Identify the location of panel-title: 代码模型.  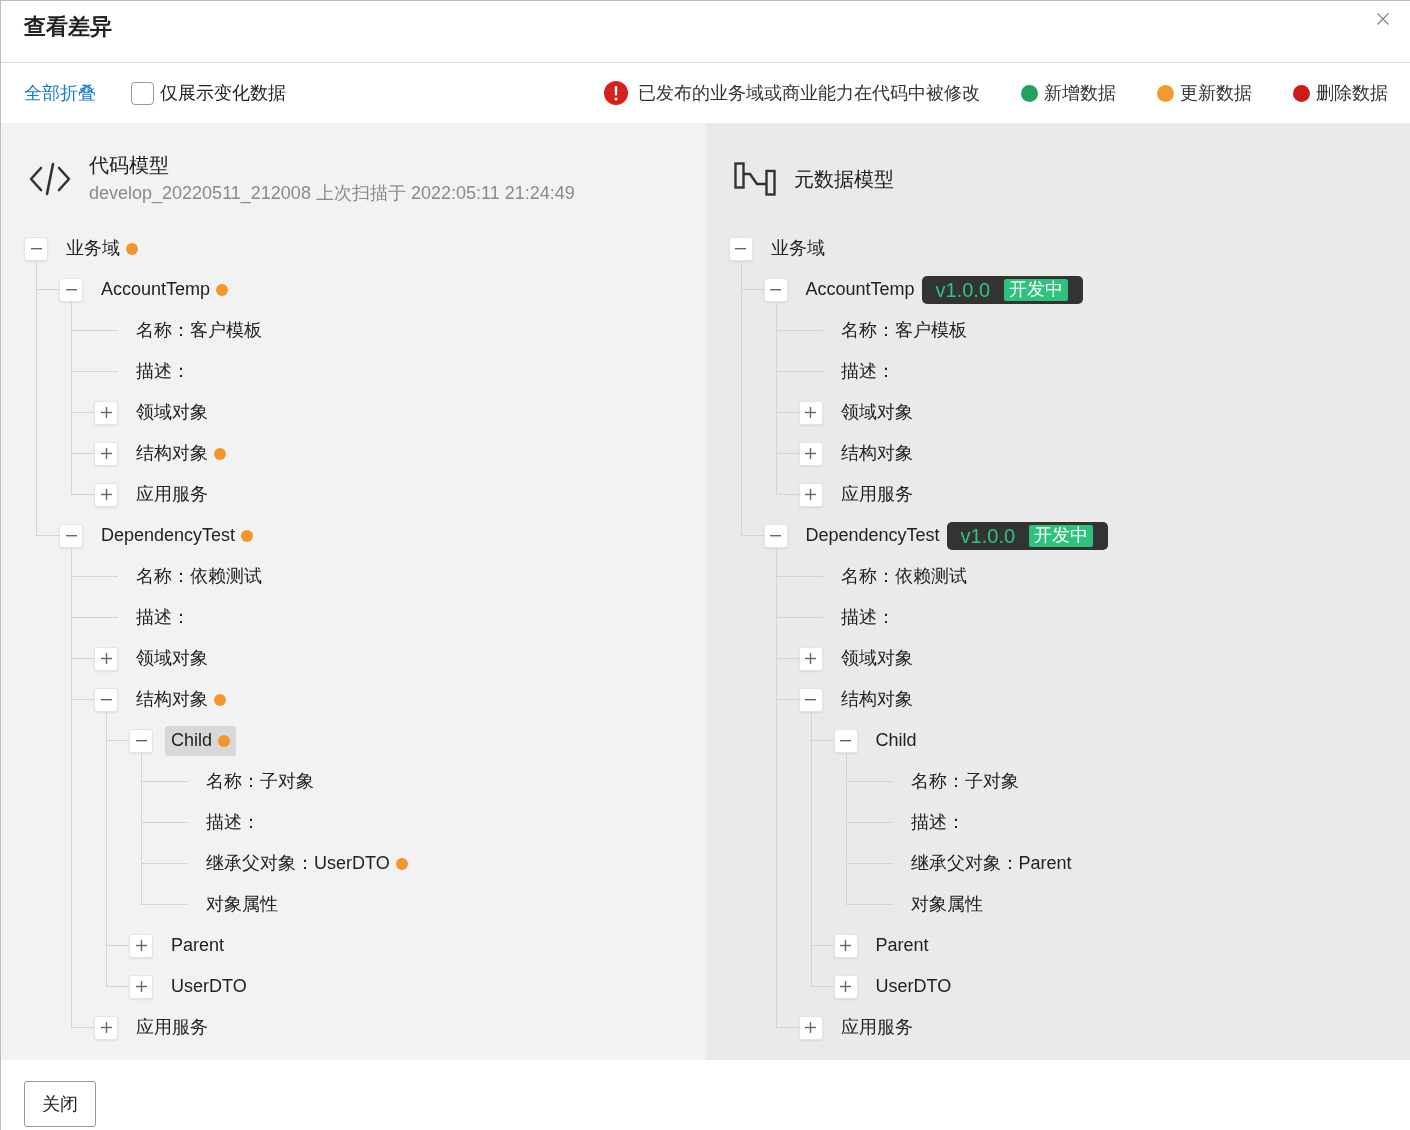
(129, 165).